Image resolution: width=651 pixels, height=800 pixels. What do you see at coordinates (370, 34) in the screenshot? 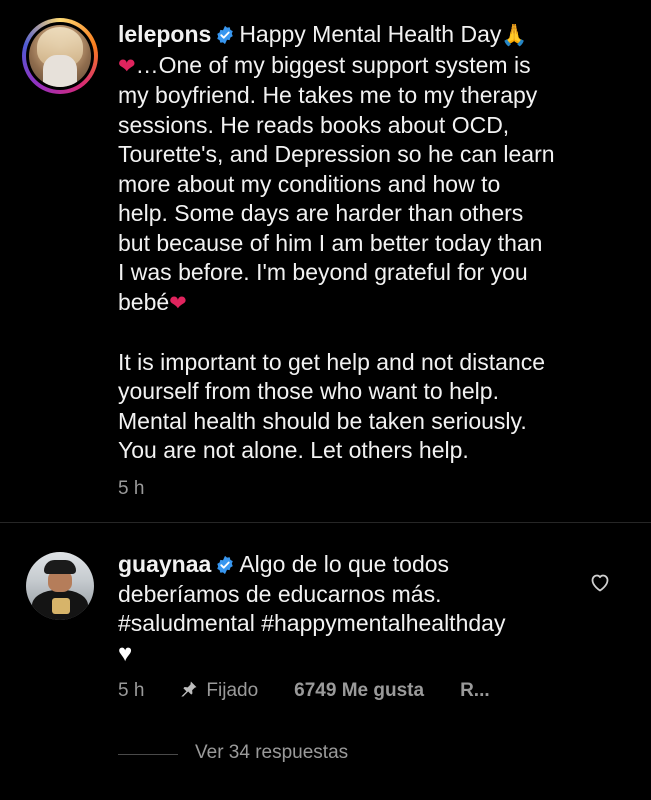
I see `caption-line: Happy Mental Health Day` at bounding box center [370, 34].